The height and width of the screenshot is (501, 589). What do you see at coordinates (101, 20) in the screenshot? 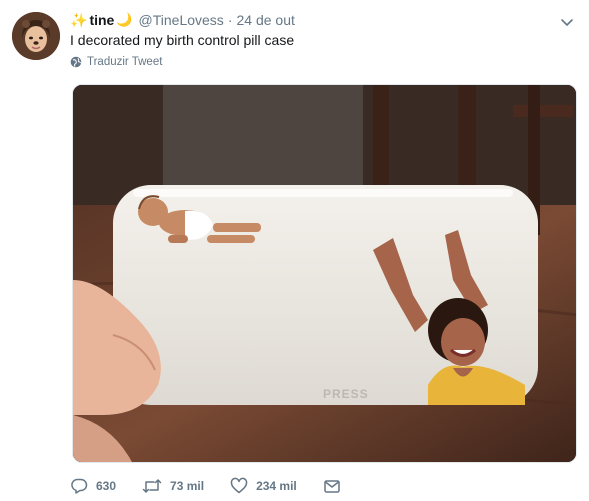
I see `author-name: tine` at bounding box center [101, 20].